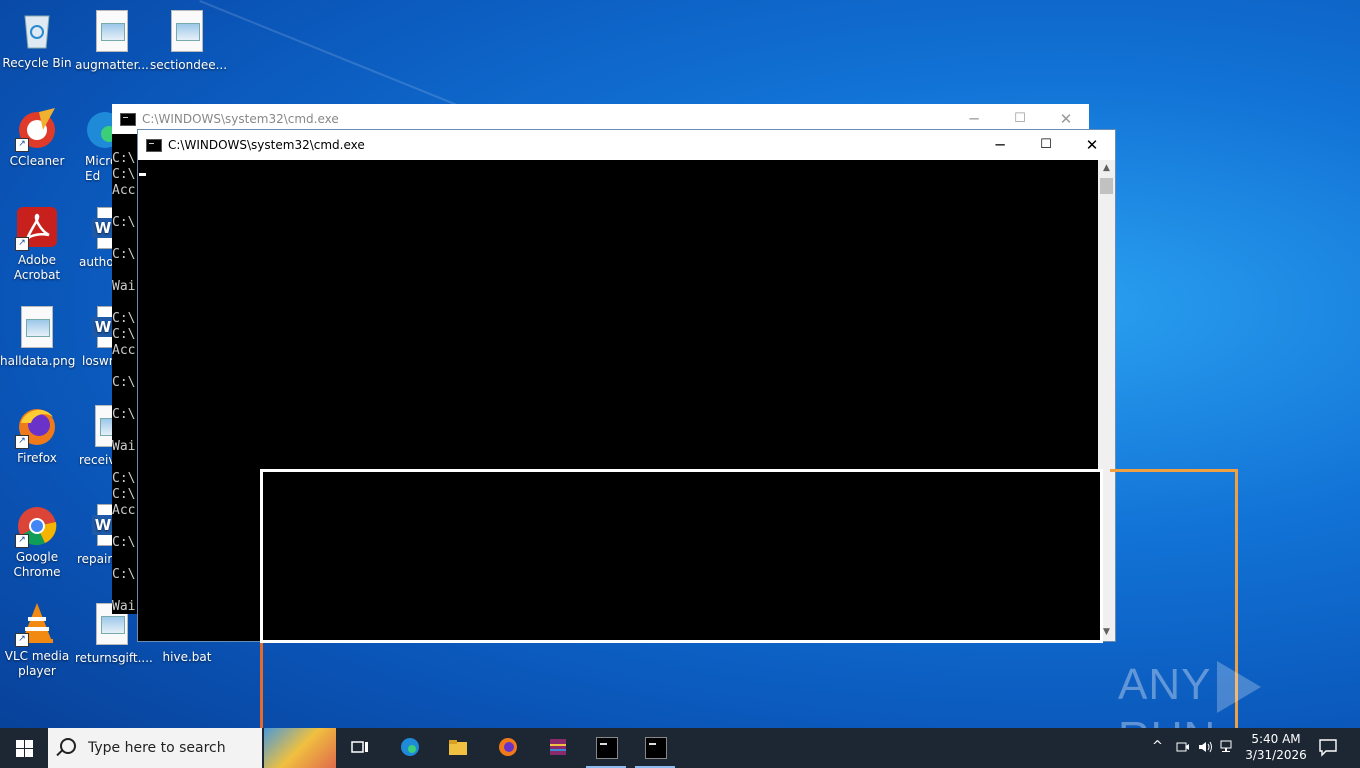 This screenshot has height=768, width=1360. I want to click on folder-icon, so click(458, 747).